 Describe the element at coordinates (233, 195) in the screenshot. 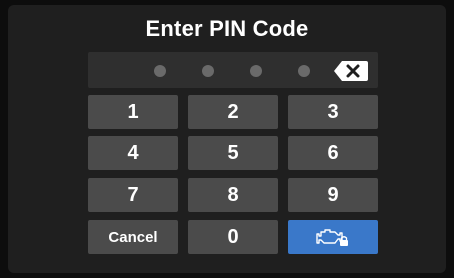

I see `key-8: 8` at that location.